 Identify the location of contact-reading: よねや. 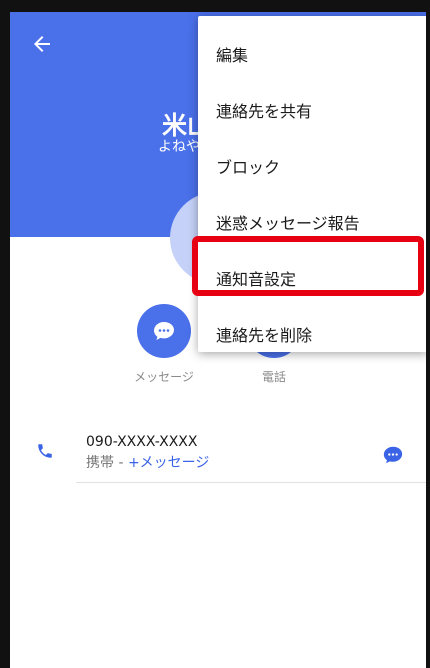
(179, 147).